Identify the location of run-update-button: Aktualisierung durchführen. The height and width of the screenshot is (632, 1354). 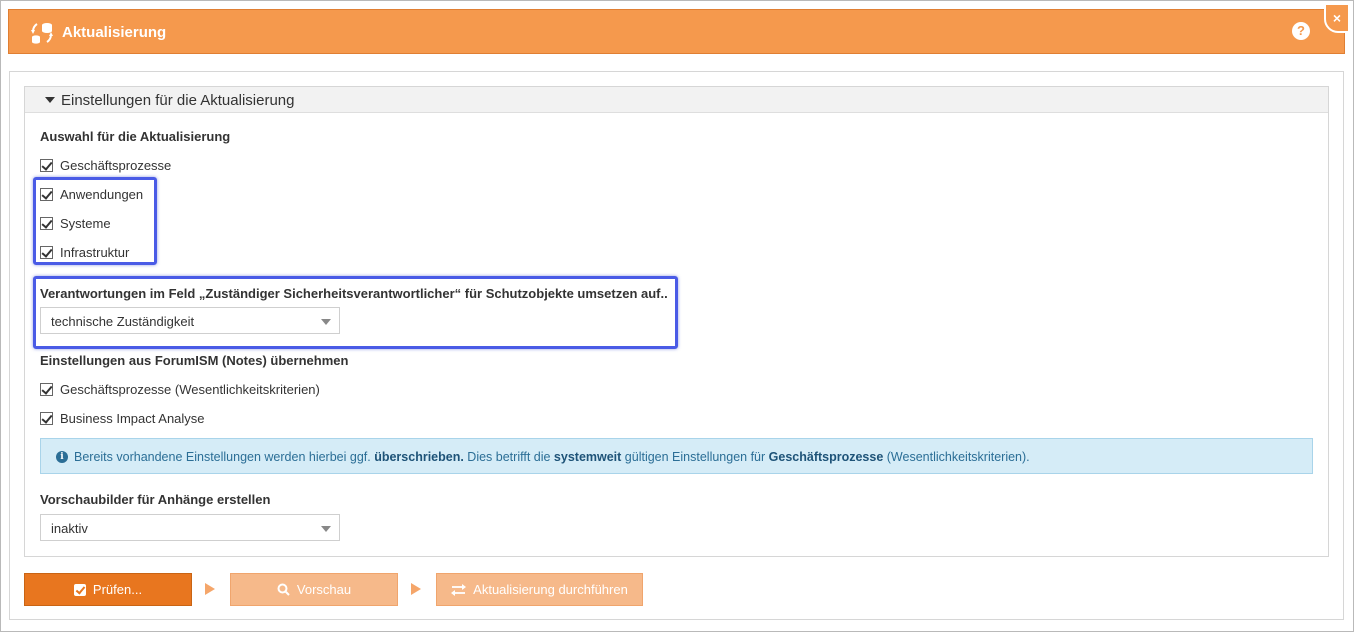
(539, 589).